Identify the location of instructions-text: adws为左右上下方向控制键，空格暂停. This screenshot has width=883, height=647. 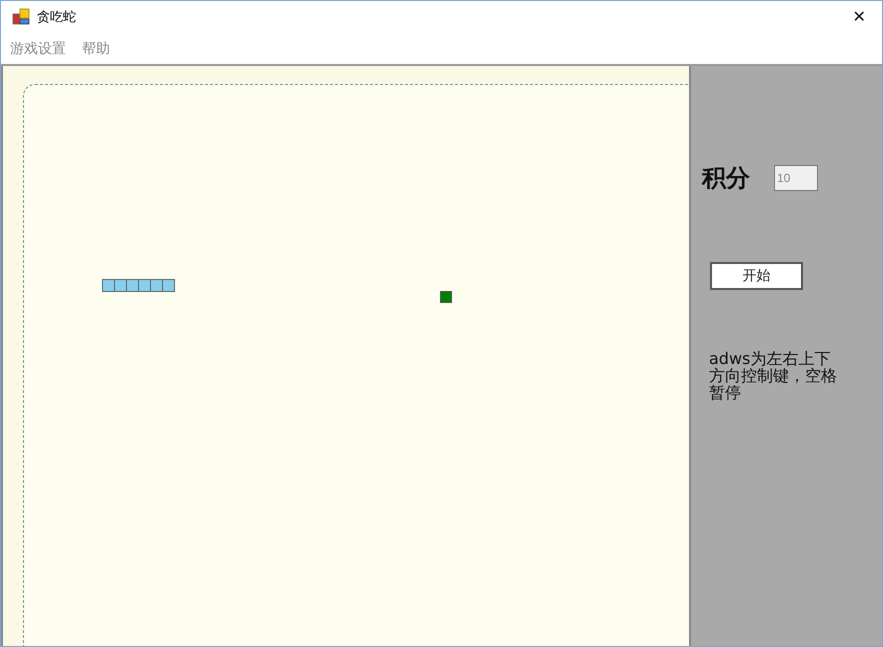
(773, 375).